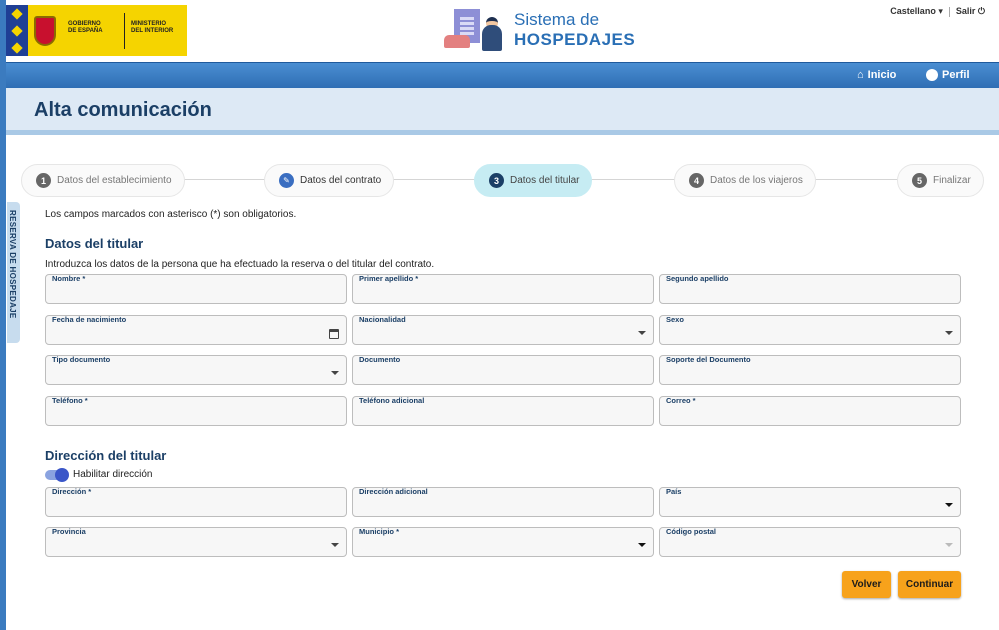 Image resolution: width=999 pixels, height=630 pixels. I want to click on title-bar: Alta comunicación, so click(502, 109).